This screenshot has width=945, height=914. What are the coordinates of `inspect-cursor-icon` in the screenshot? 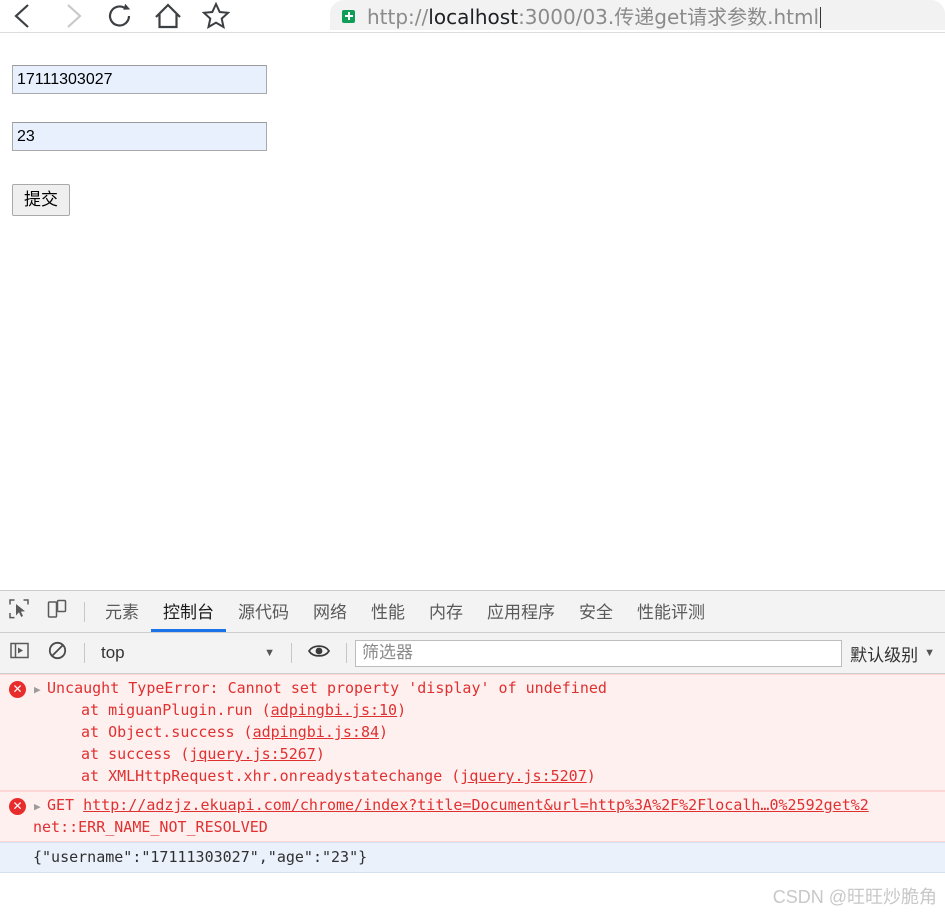 It's located at (19, 611).